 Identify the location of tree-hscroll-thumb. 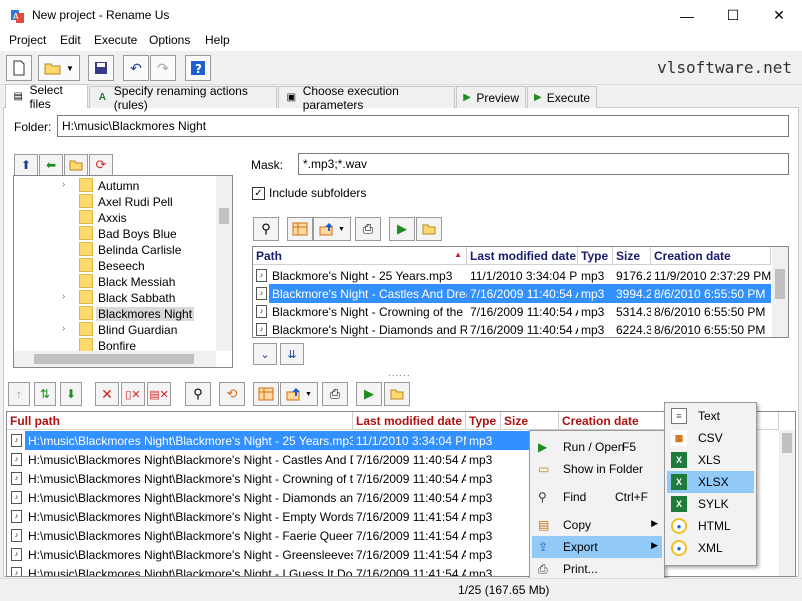
(114, 359).